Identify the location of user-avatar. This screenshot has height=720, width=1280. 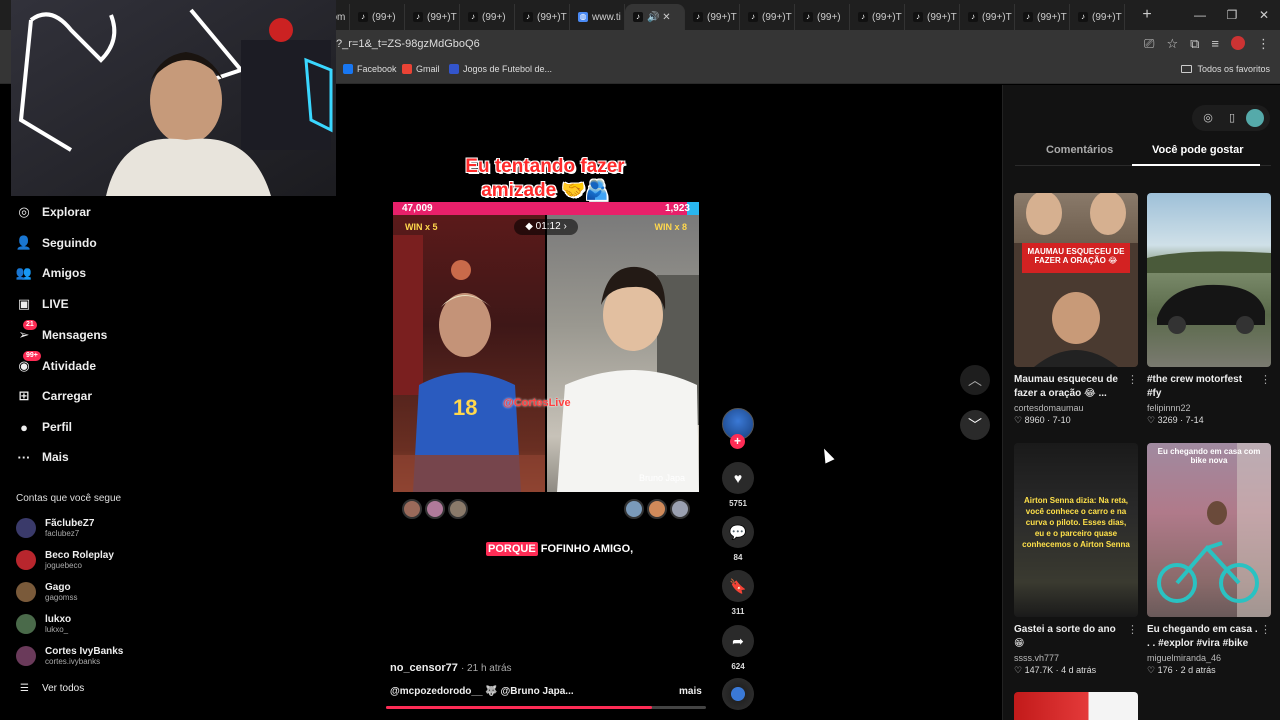
(1255, 118).